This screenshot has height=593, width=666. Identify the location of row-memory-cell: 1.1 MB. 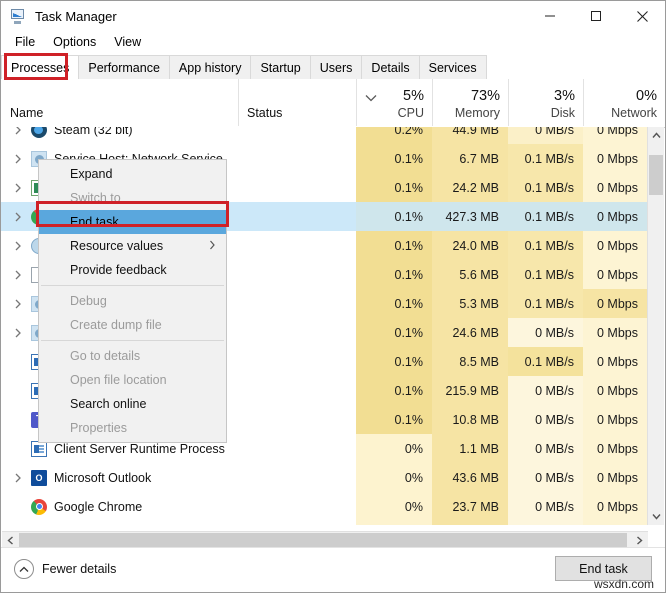
(470, 448).